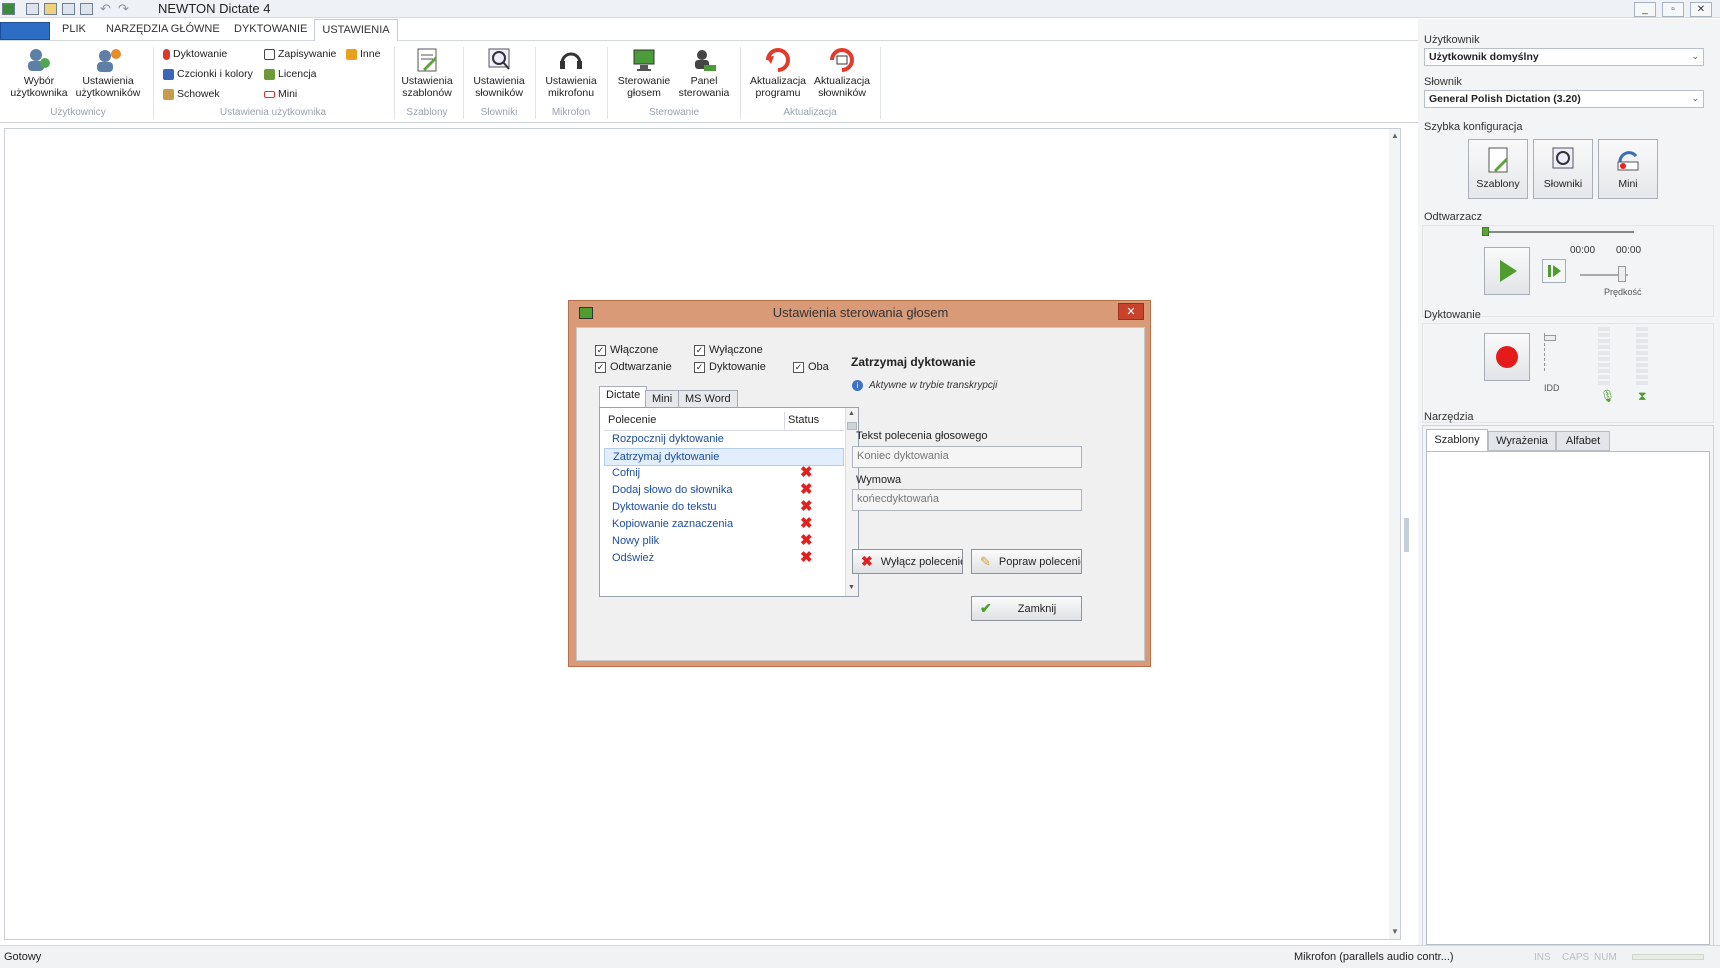 The height and width of the screenshot is (968, 1720). What do you see at coordinates (967, 500) in the screenshot?
I see `pronunciation-field: końecdyktowańa` at bounding box center [967, 500].